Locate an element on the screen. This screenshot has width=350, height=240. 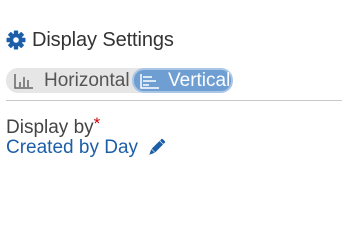
display-by-value: Created by Day is located at coordinates (86, 148).